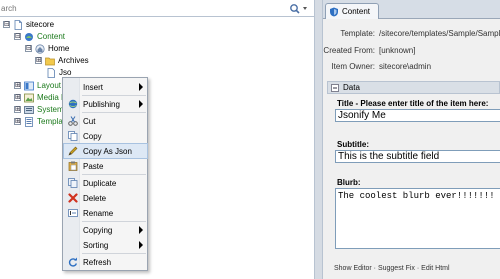 The width and height of the screenshot is (500, 279). Describe the element at coordinates (353, 66) in the screenshot. I see `owner-label: Item Owner:` at that location.